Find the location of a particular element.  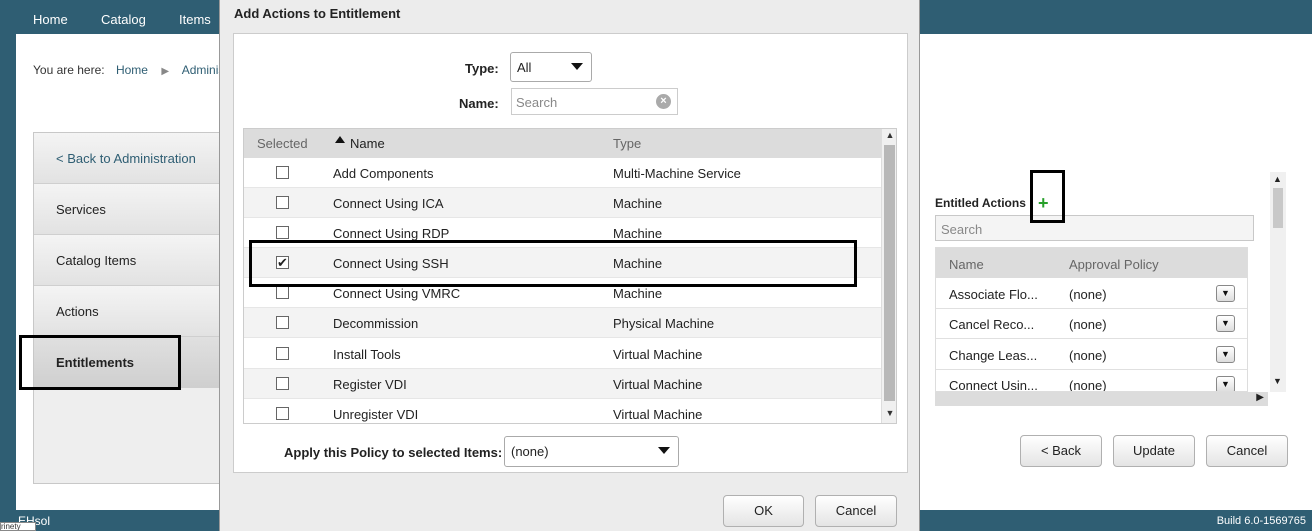

nav-catalog-items: Catalog Items is located at coordinates (127, 260).